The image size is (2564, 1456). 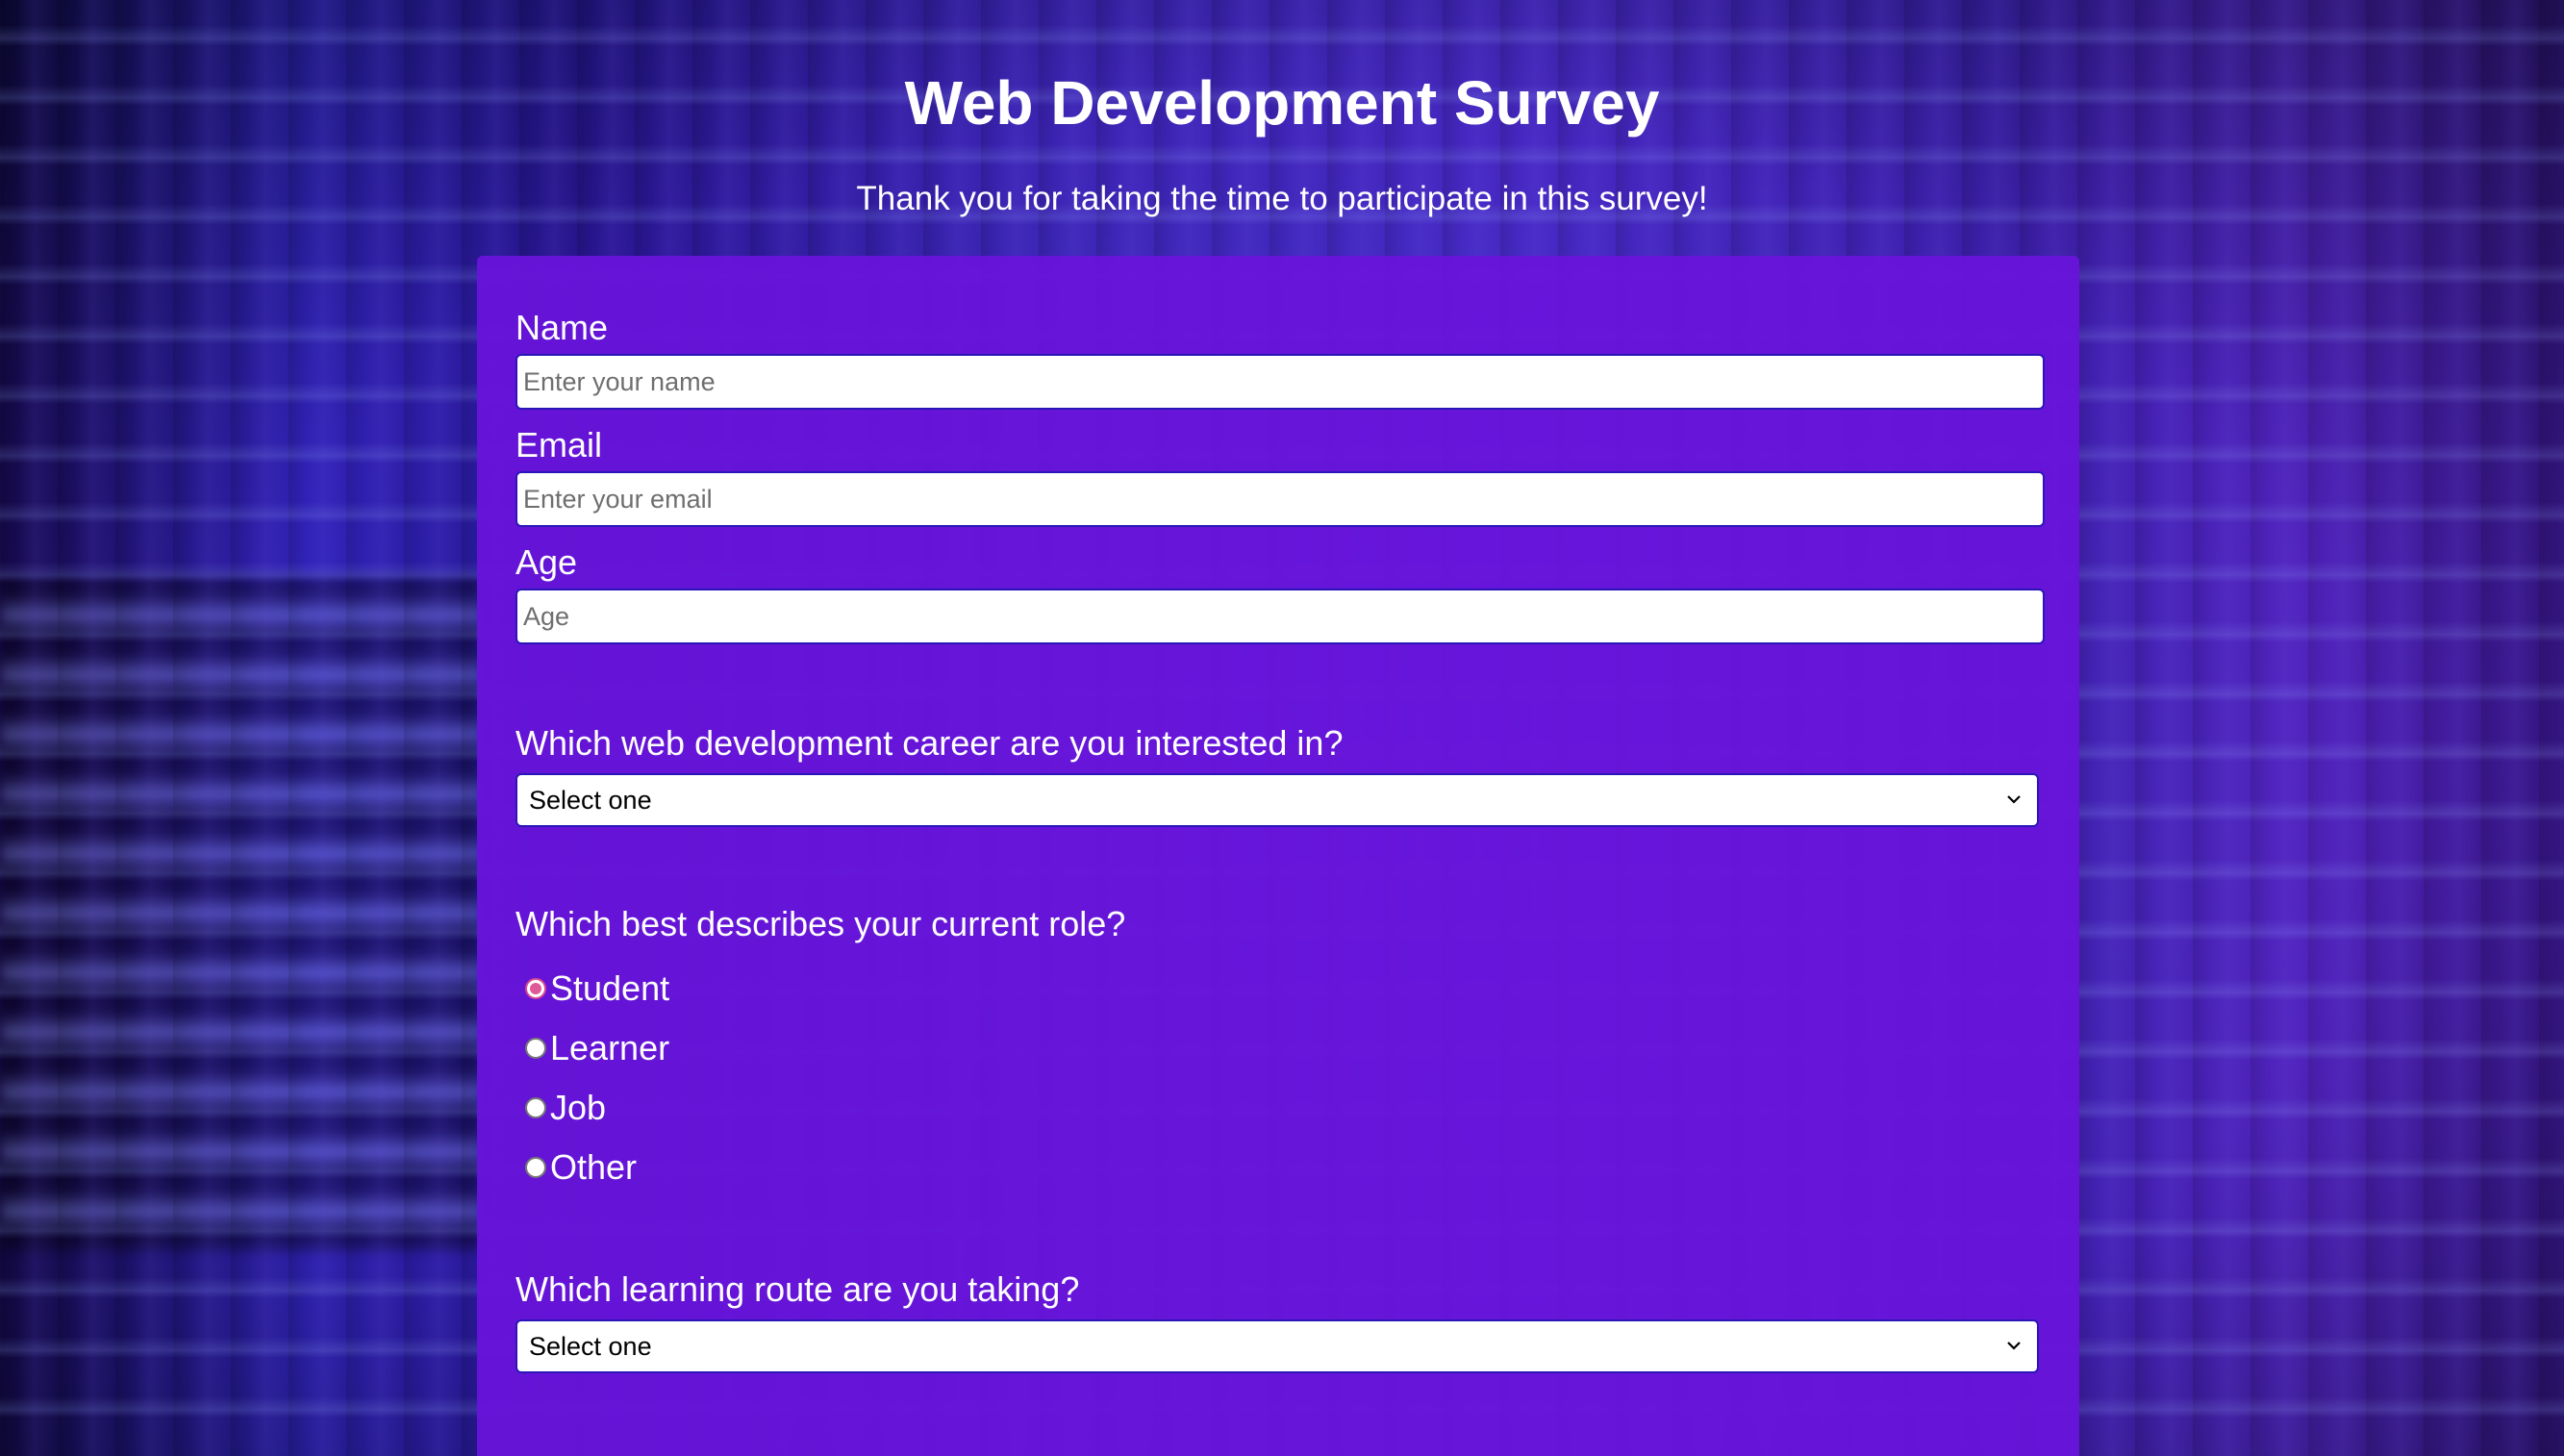 What do you see at coordinates (594, 1167) in the screenshot?
I see `role-option-label: Other` at bounding box center [594, 1167].